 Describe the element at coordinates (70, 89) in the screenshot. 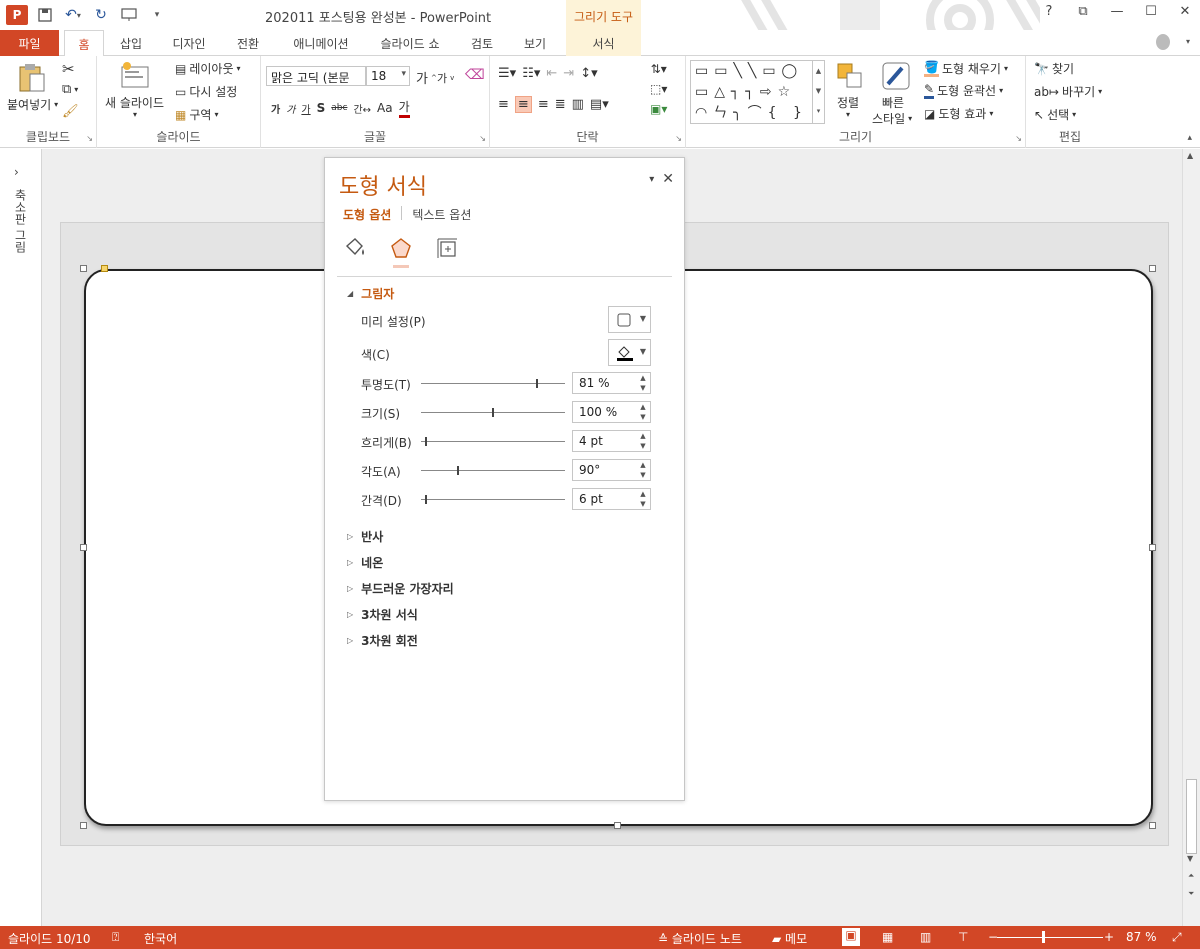

I see `copy-icon: ⧉ ▾` at that location.